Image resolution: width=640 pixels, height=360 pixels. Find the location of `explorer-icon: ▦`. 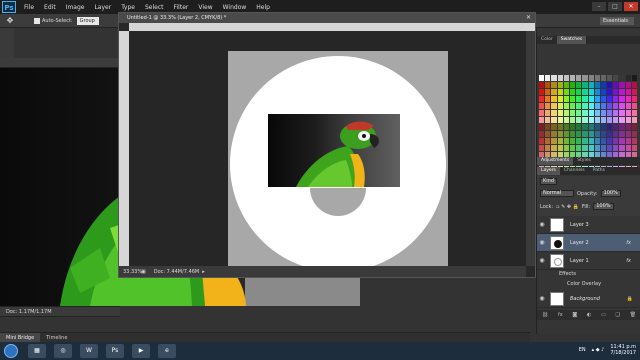

explorer-icon: ▦ is located at coordinates (37, 351).